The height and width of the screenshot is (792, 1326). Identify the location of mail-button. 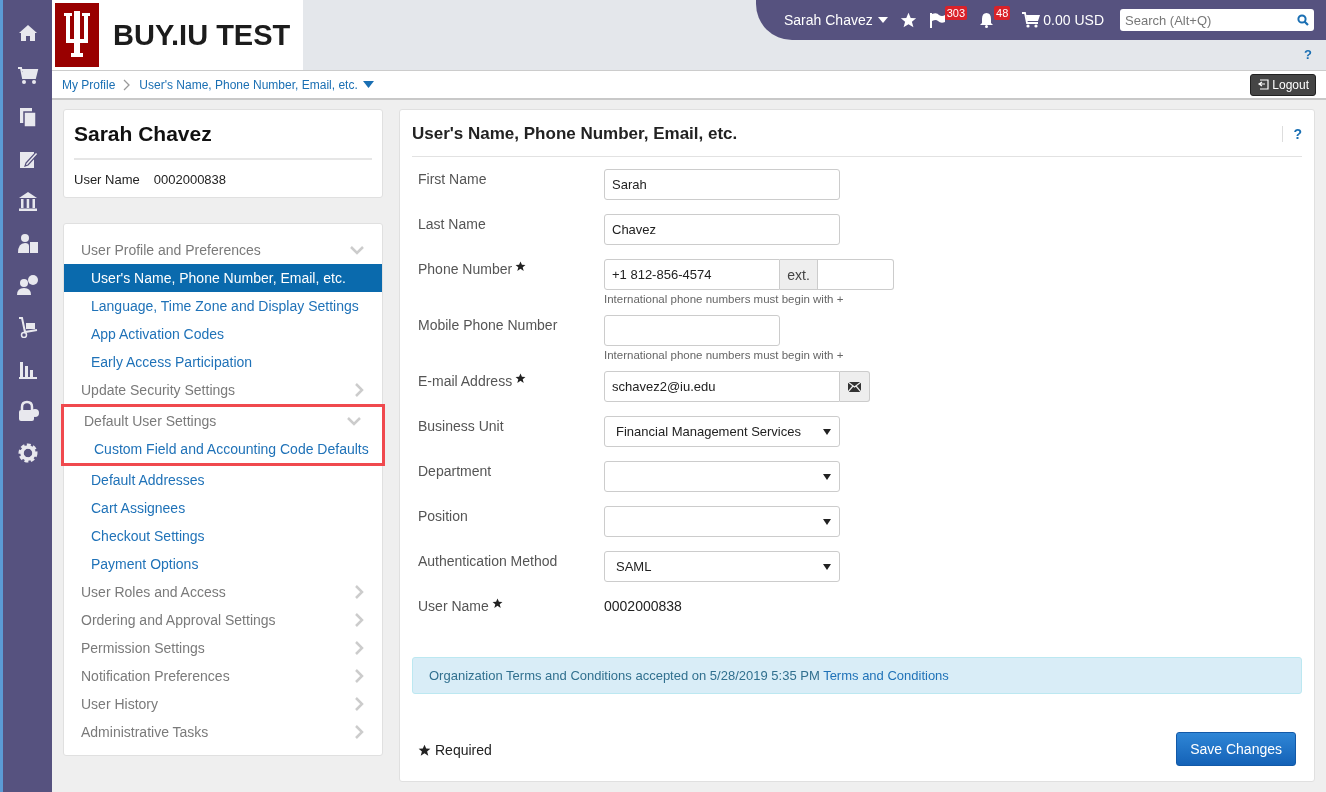
(855, 386).